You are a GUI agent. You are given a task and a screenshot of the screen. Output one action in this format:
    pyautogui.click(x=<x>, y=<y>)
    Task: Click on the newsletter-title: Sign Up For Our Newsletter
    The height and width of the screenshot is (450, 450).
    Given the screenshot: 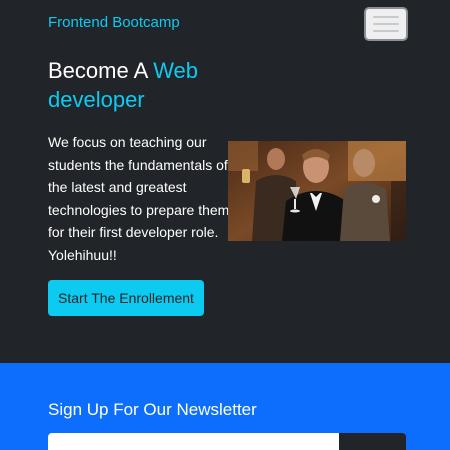 What is the action you would take?
    pyautogui.click(x=152, y=409)
    